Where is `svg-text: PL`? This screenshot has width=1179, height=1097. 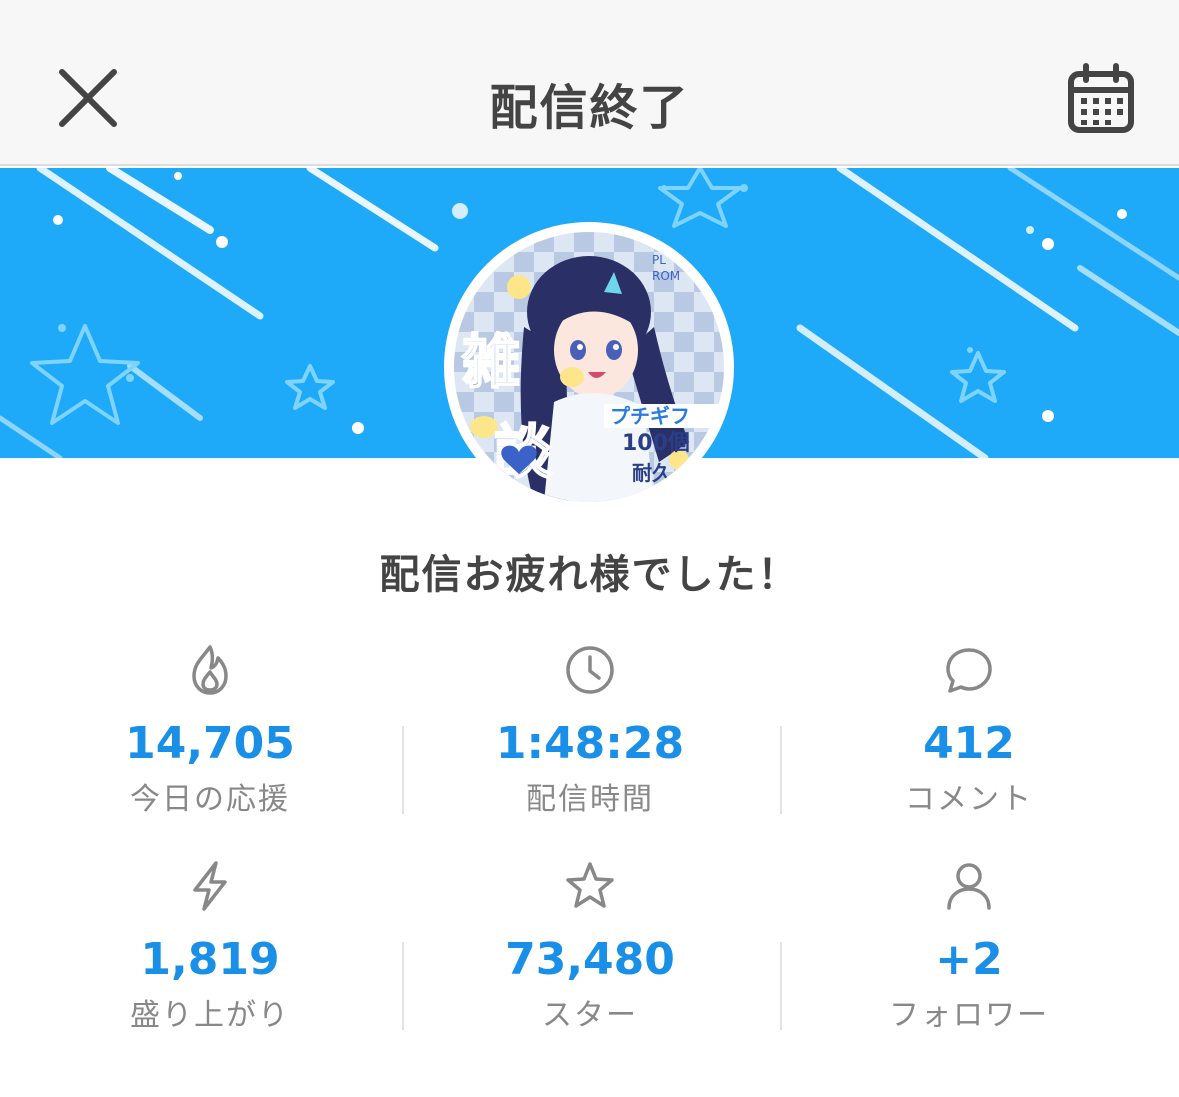
svg-text: PL is located at coordinates (659, 260).